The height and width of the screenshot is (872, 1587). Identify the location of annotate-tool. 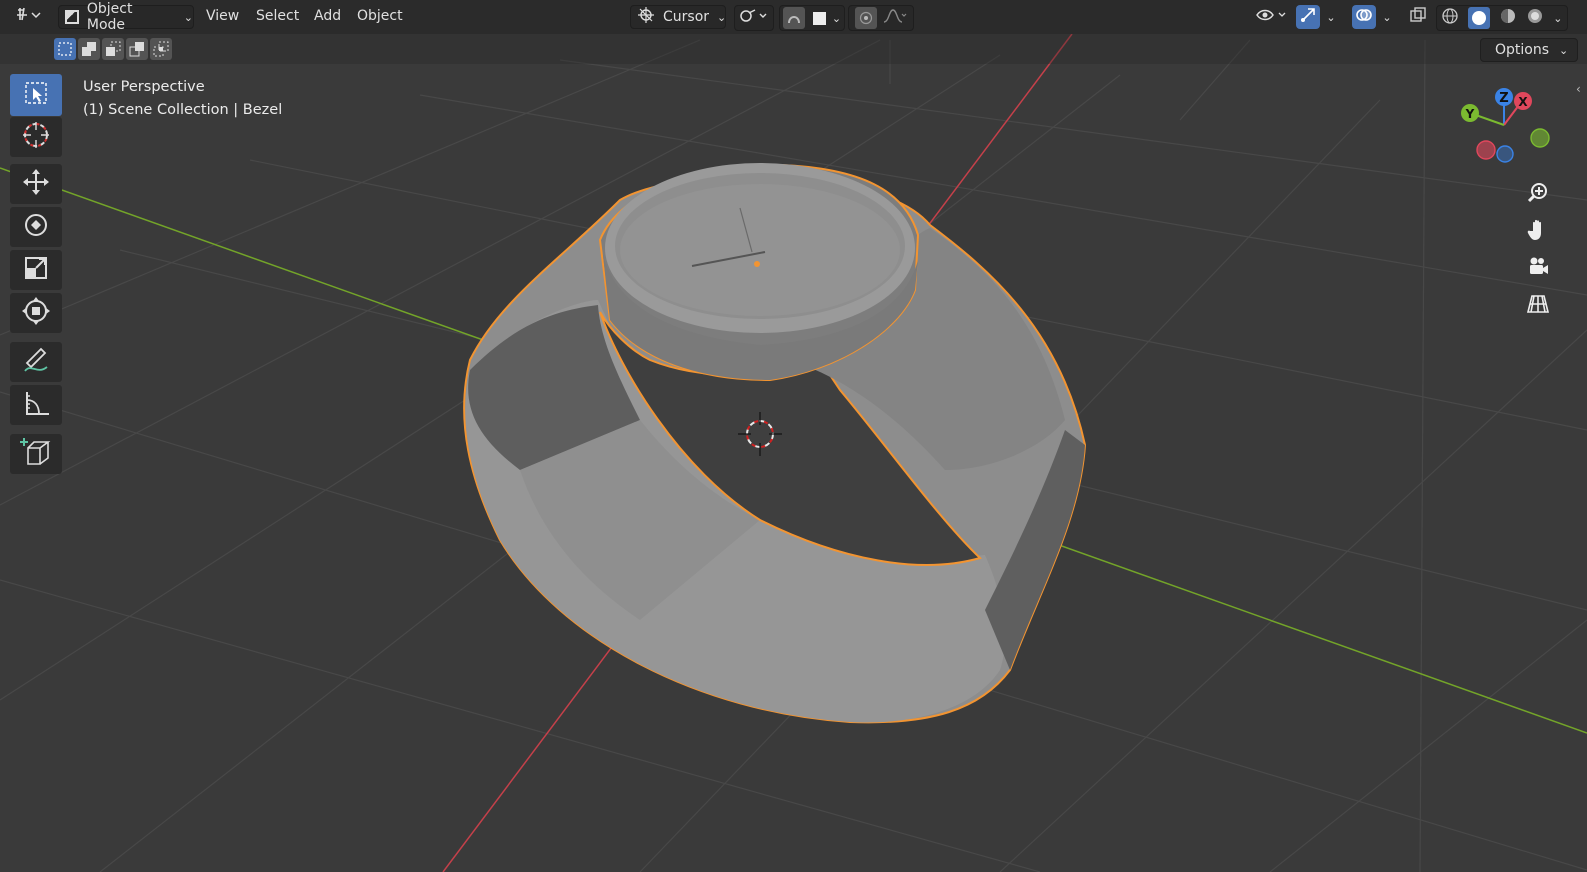
(36, 362).